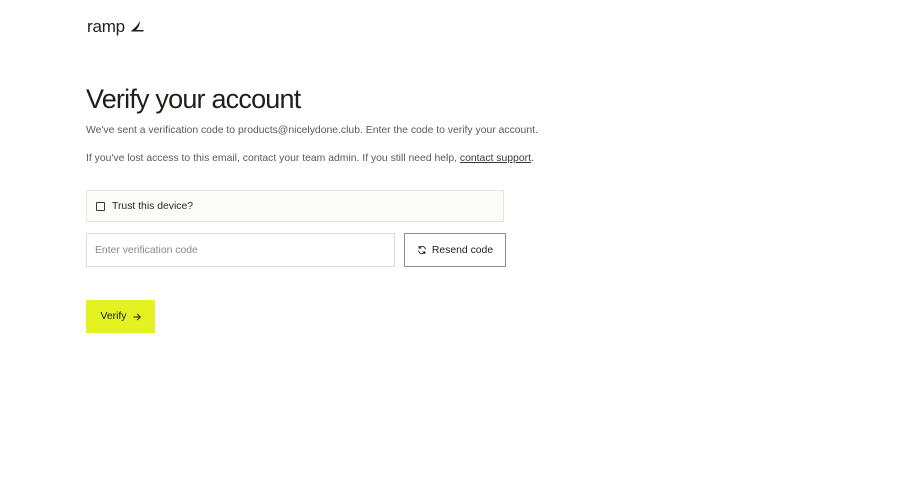 Image resolution: width=900 pixels, height=484 pixels. Describe the element at coordinates (495, 158) in the screenshot. I see `contact-support-link: contact support` at that location.